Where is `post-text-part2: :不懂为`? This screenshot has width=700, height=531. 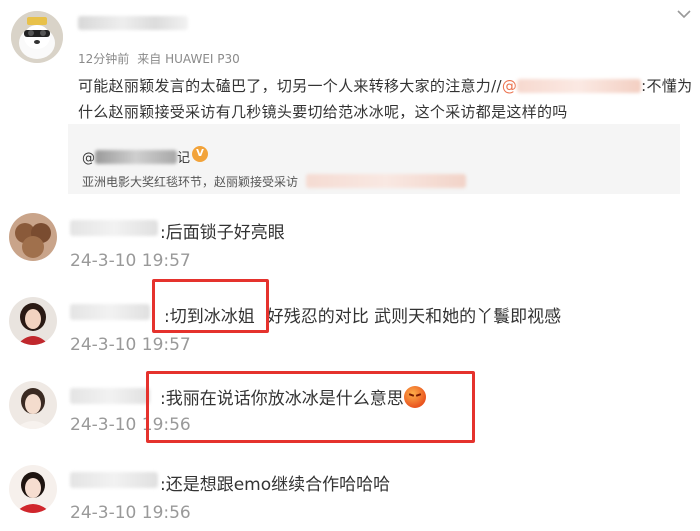 post-text-part2: :不懂为 is located at coordinates (667, 86).